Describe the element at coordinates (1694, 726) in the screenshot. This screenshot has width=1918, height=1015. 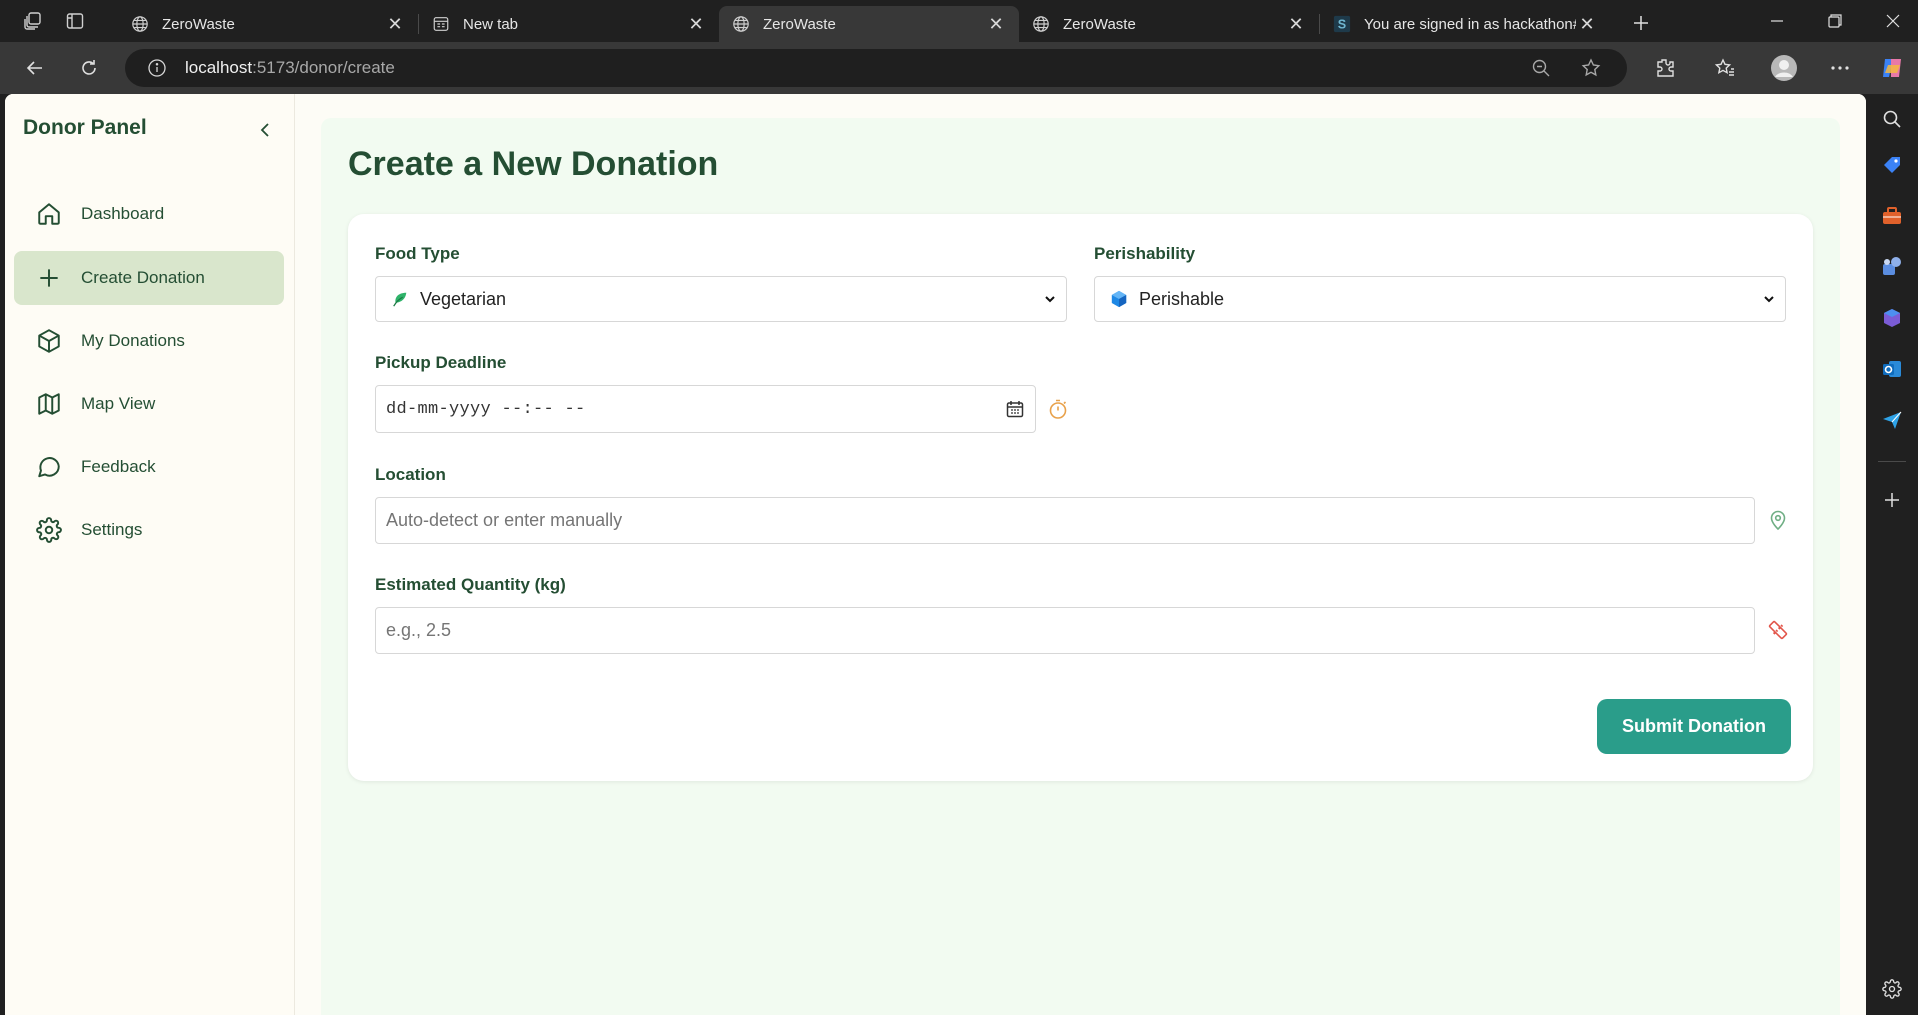
I see `submit-donation-button: Submit Donation` at that location.